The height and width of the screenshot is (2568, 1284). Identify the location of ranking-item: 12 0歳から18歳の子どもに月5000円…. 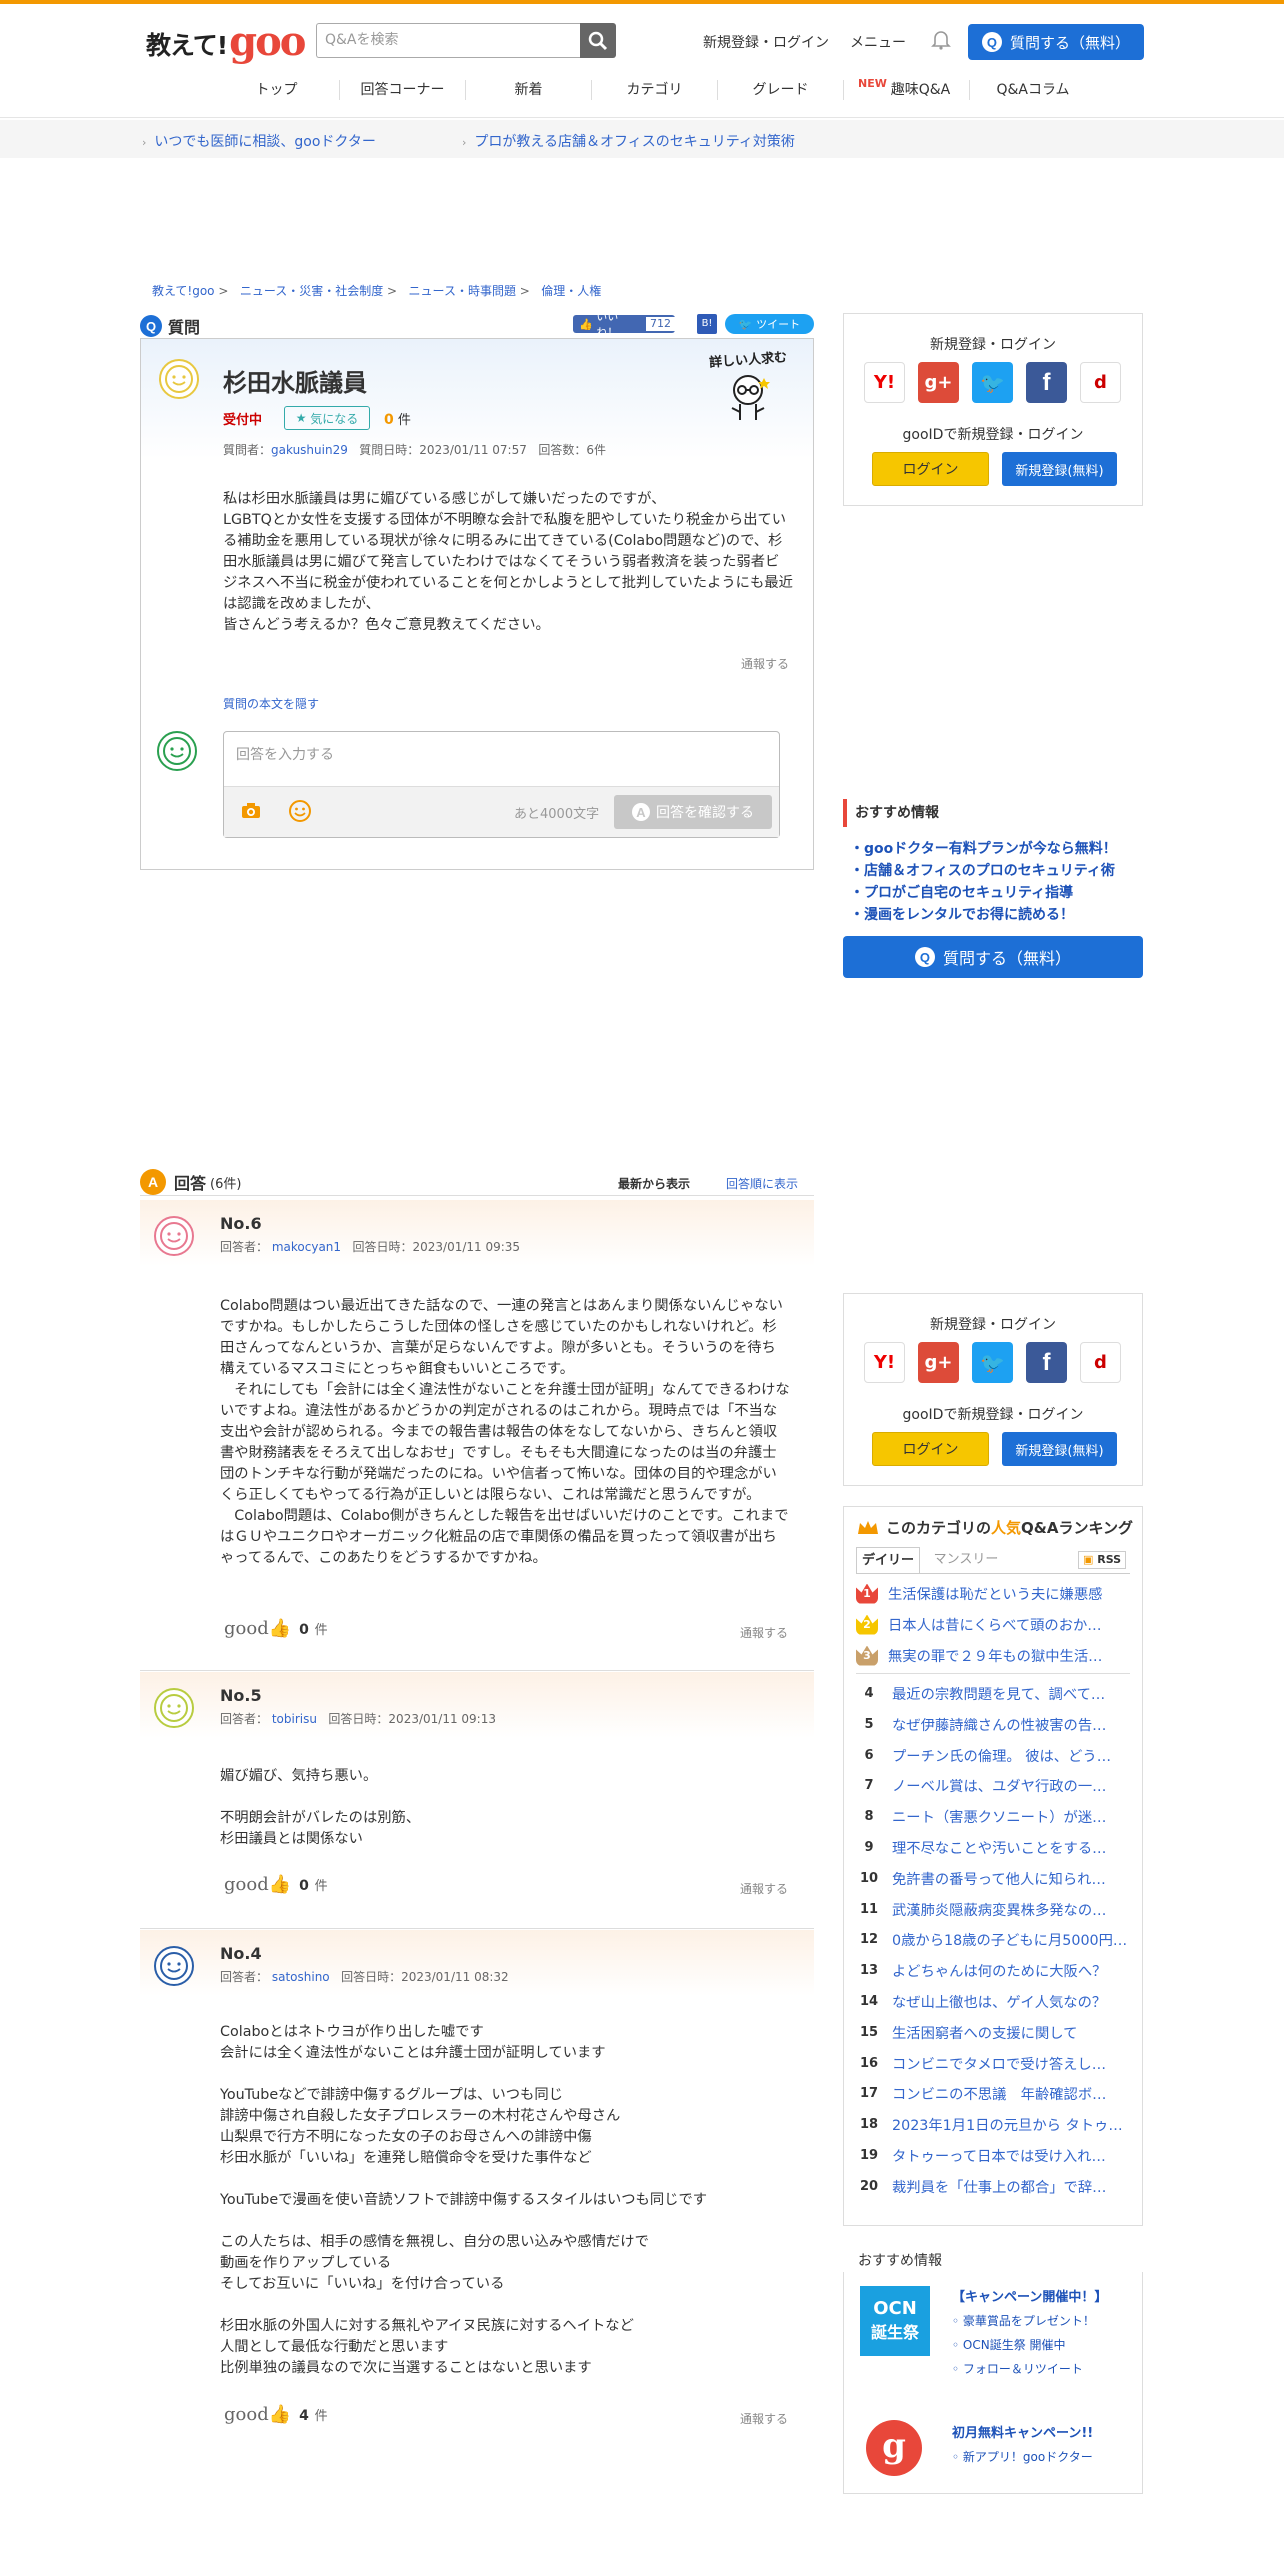
(994, 1939).